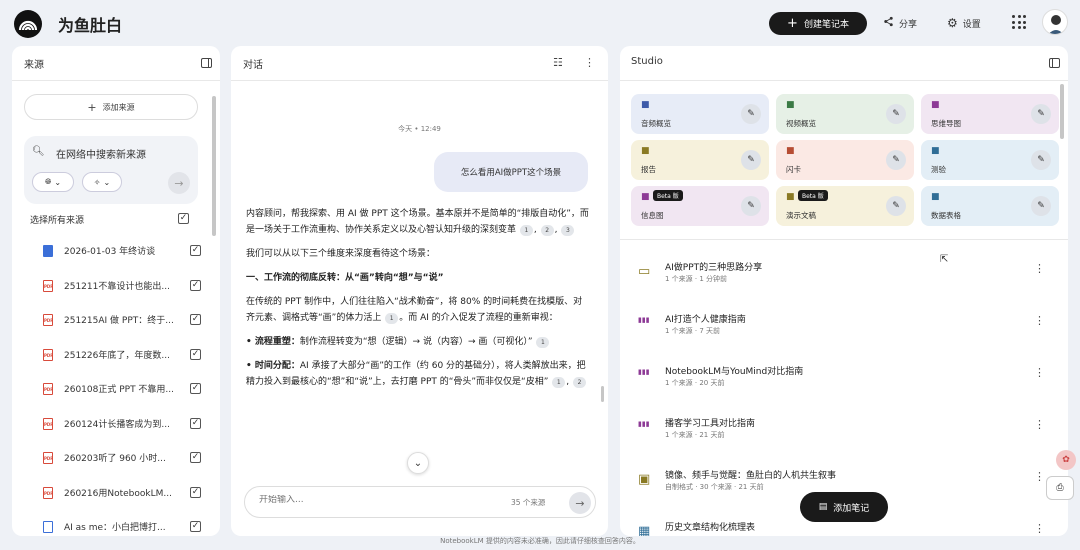 The height and width of the screenshot is (550, 1080). I want to click on note-item: ▮▮▮ AI打造个人健康指南 1 个来源 · 7 天前 ⋮, so click(840, 330).